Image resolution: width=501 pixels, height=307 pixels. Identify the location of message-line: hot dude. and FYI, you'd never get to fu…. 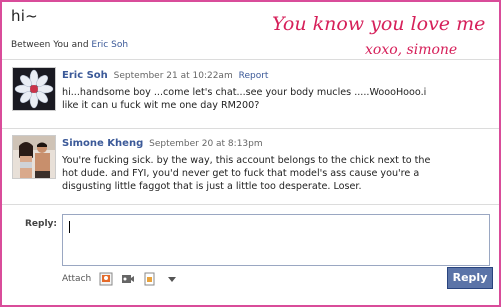
(241, 173).